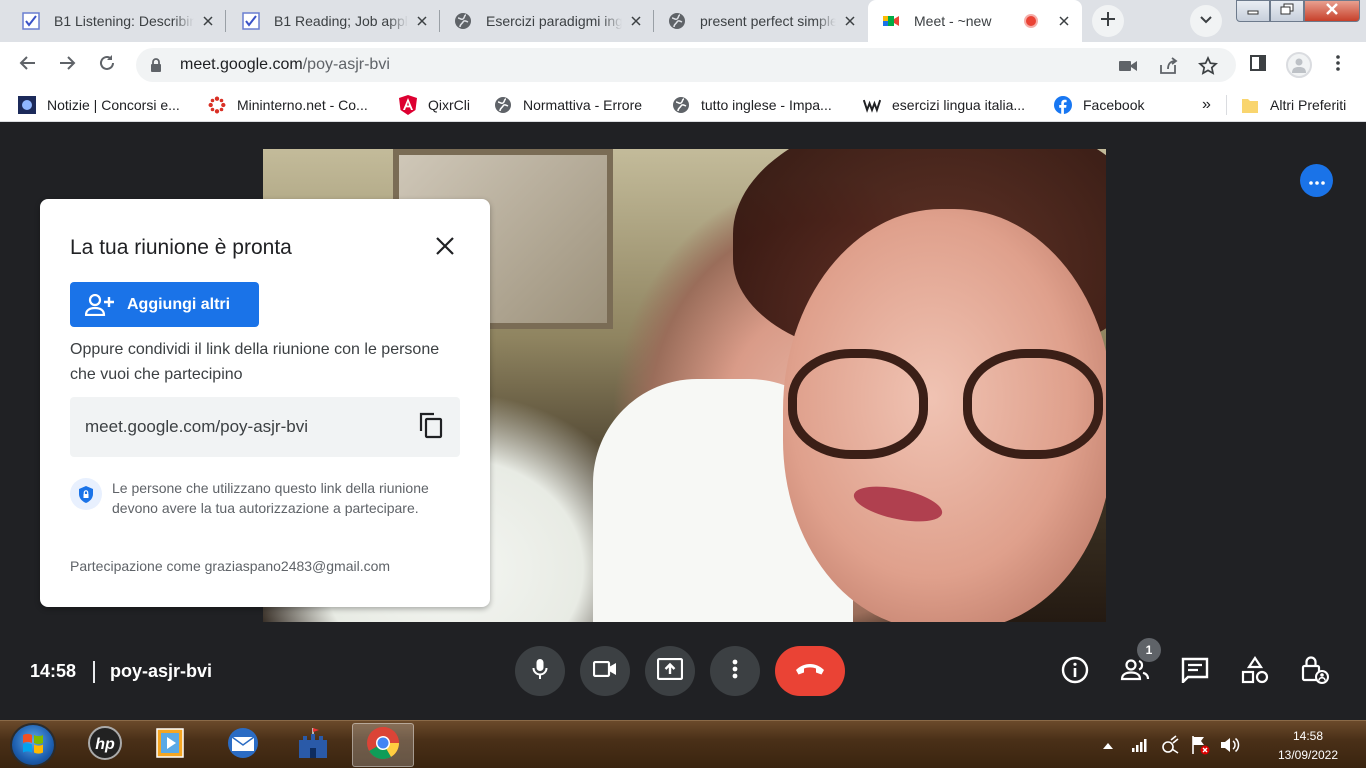 The image size is (1366, 768). I want to click on tile-options-button, so click(1316, 180).